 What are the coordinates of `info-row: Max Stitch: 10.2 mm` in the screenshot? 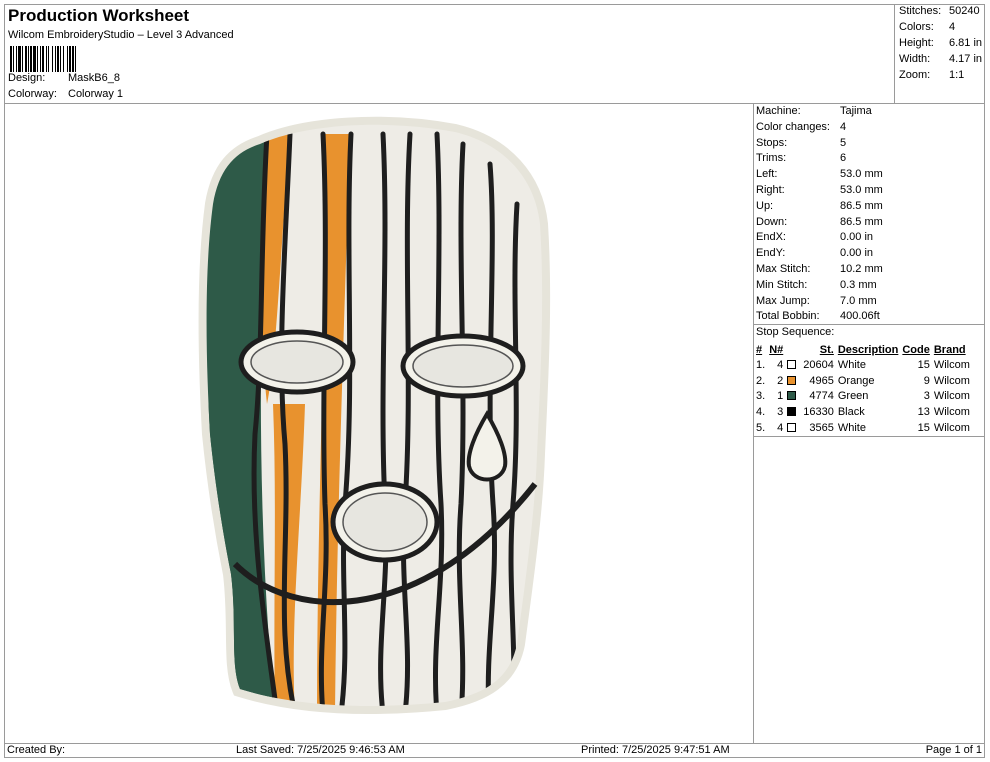 It's located at (819, 269).